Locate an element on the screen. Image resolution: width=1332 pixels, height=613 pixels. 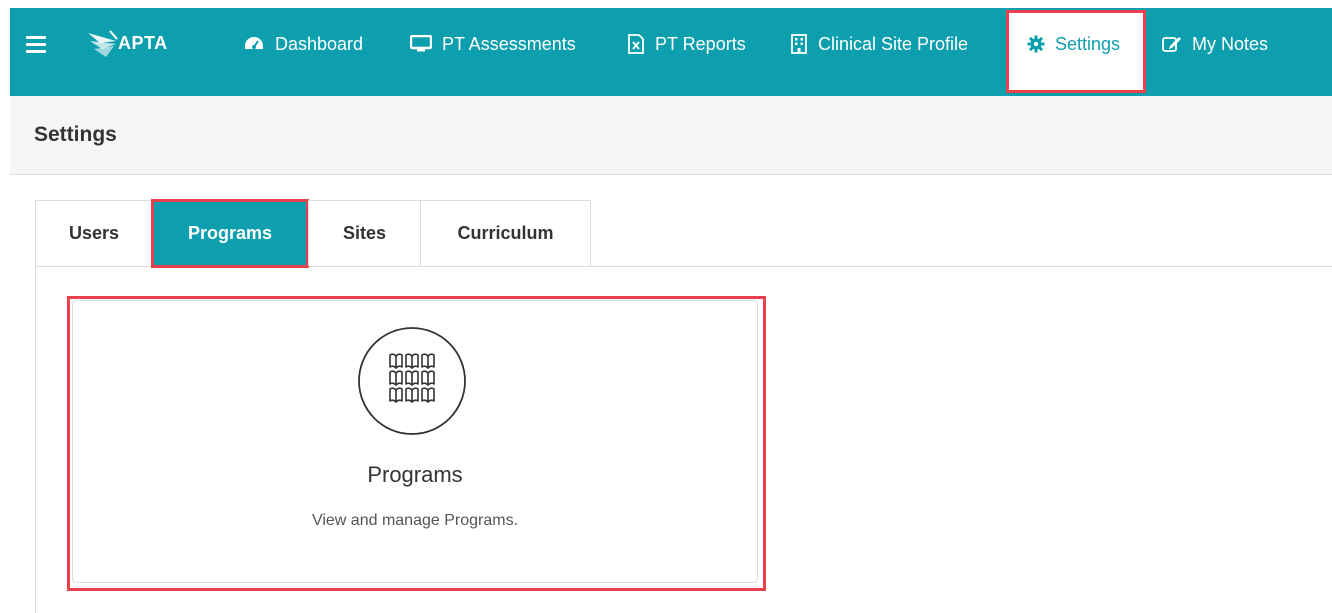
gear-icon is located at coordinates (1036, 44).